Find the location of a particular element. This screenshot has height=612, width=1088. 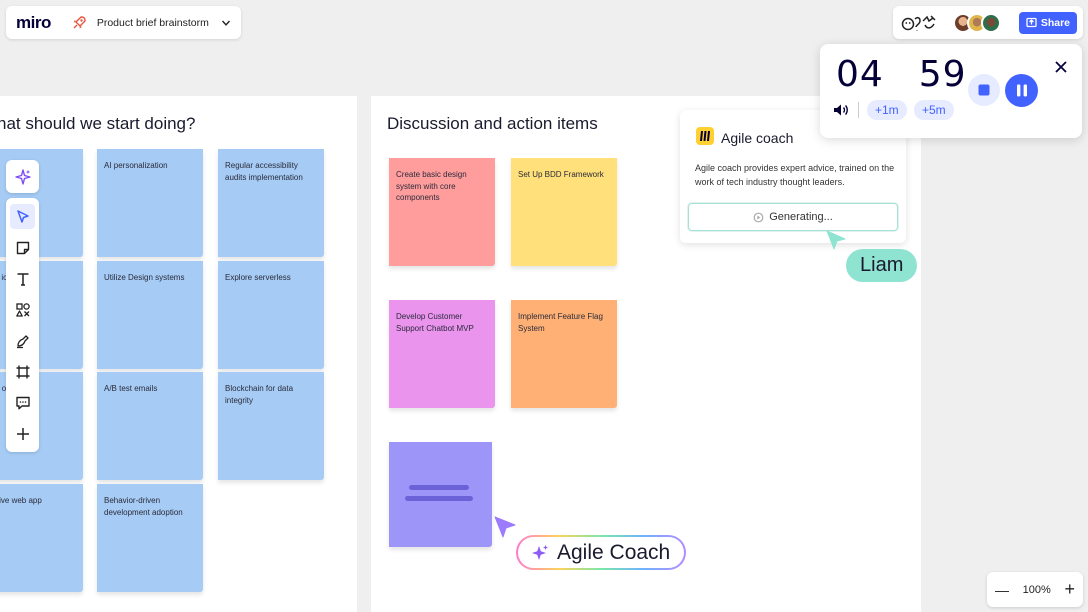

volume-icon is located at coordinates (841, 110).